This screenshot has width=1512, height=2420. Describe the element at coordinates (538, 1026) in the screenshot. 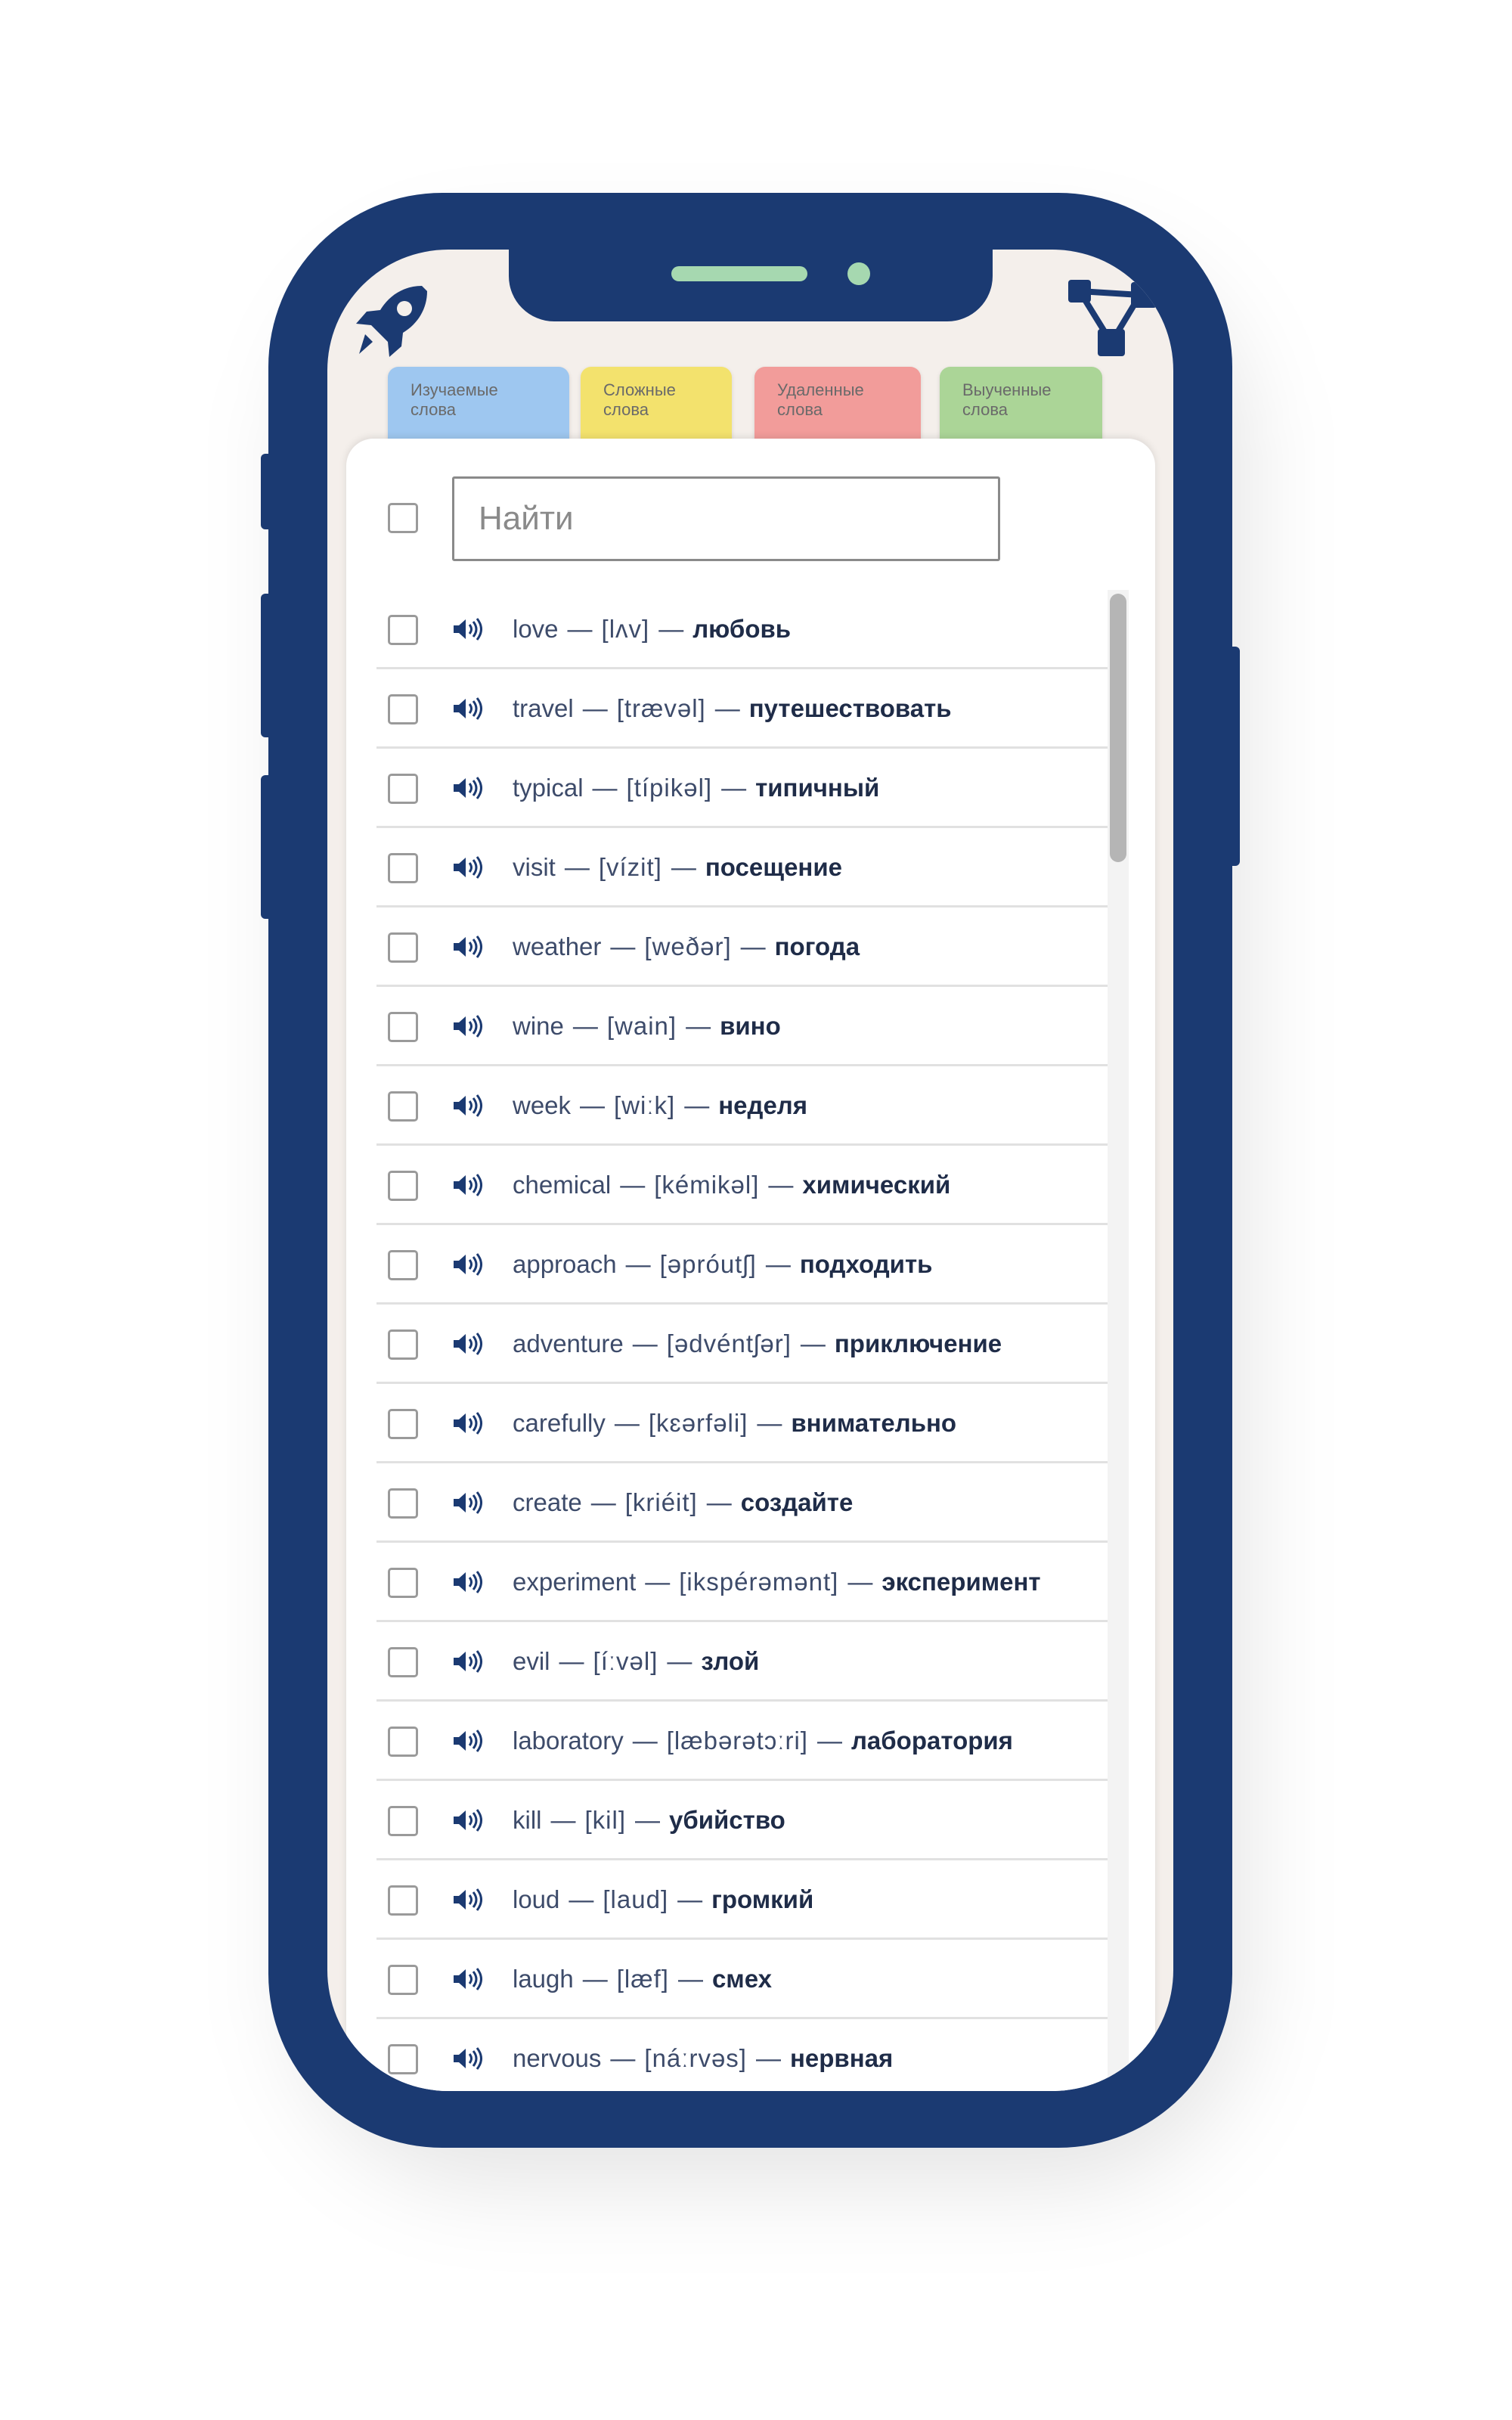

I see `word-english: wine` at that location.